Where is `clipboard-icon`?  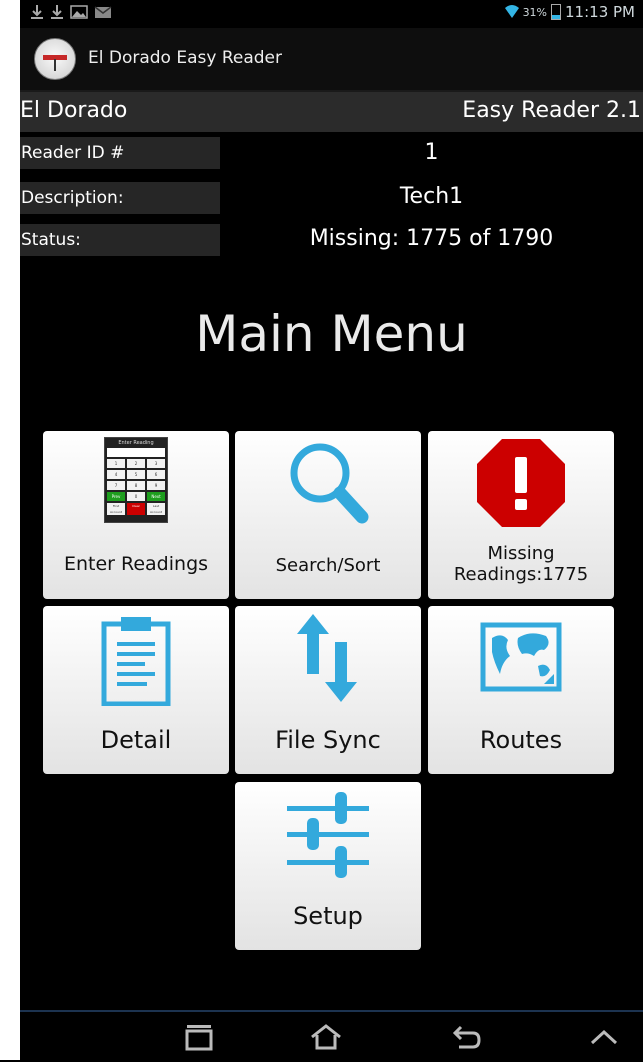 clipboard-icon is located at coordinates (136, 661).